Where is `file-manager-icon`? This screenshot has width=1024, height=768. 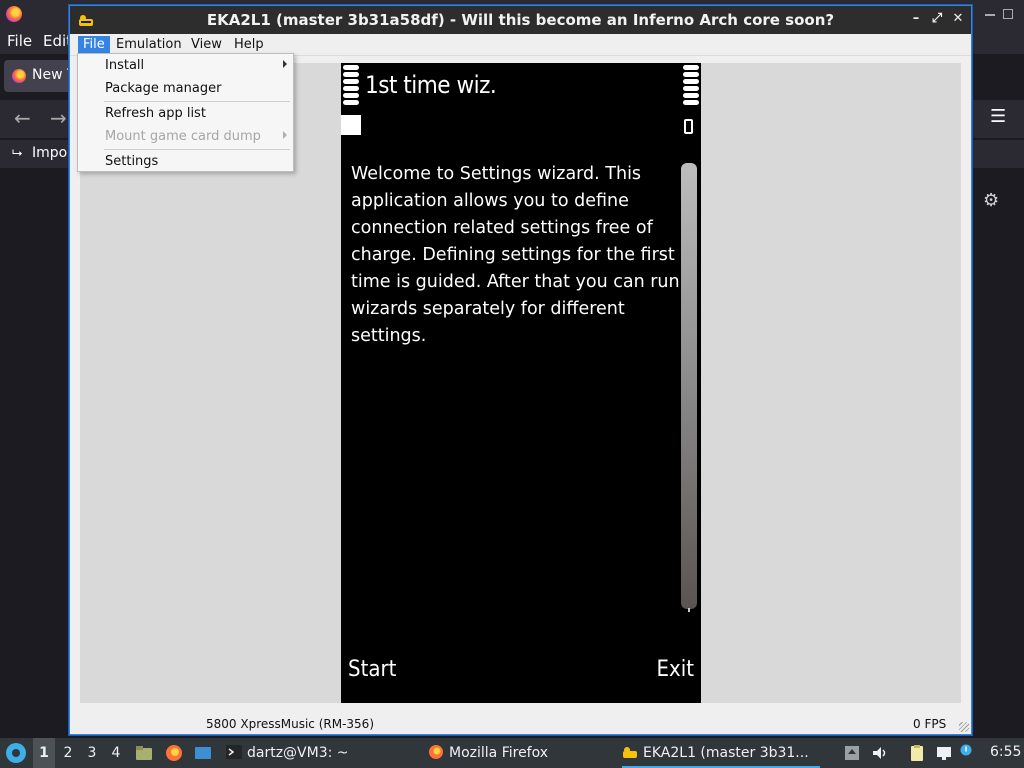
file-manager-icon is located at coordinates (144, 753).